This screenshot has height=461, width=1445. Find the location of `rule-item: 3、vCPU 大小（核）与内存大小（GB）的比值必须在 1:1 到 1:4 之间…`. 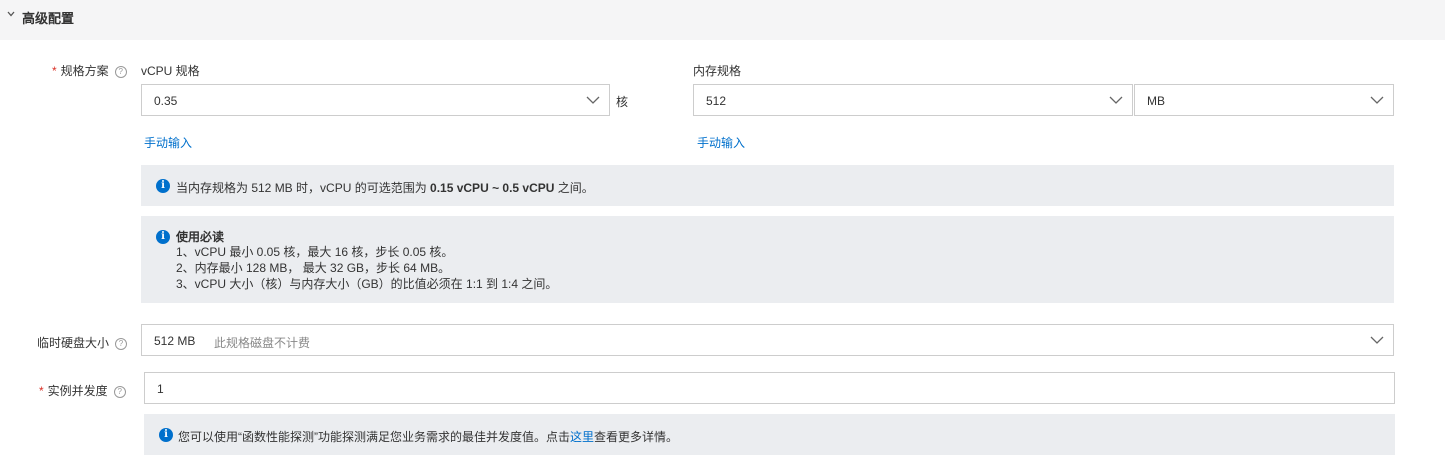

rule-item: 3、vCPU 大小（核）与内存大小（GB）的比值必须在 1:1 到 1:4 之间… is located at coordinates (367, 284).